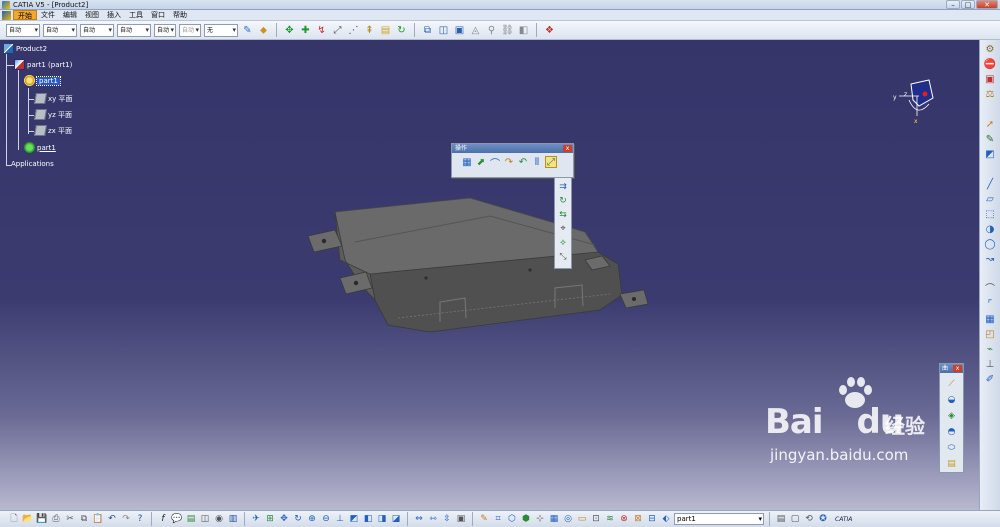  I want to click on mini-toolbar-close-button: x, so click(957, 368).